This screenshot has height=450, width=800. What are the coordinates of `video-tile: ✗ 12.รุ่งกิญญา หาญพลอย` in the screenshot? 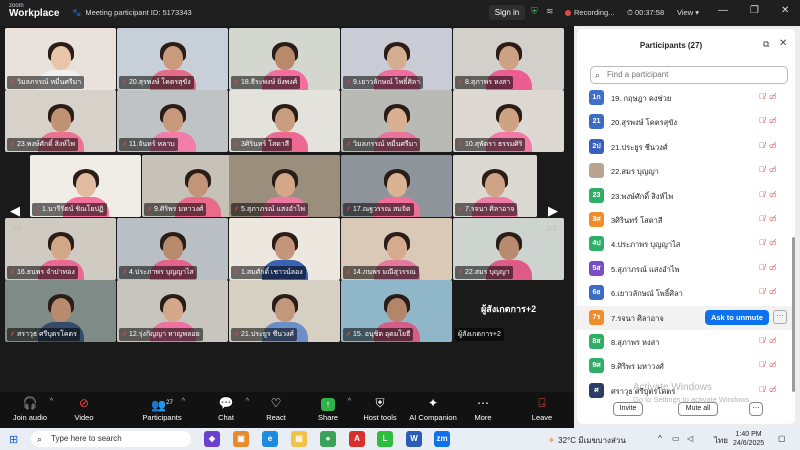 It's located at (172, 311).